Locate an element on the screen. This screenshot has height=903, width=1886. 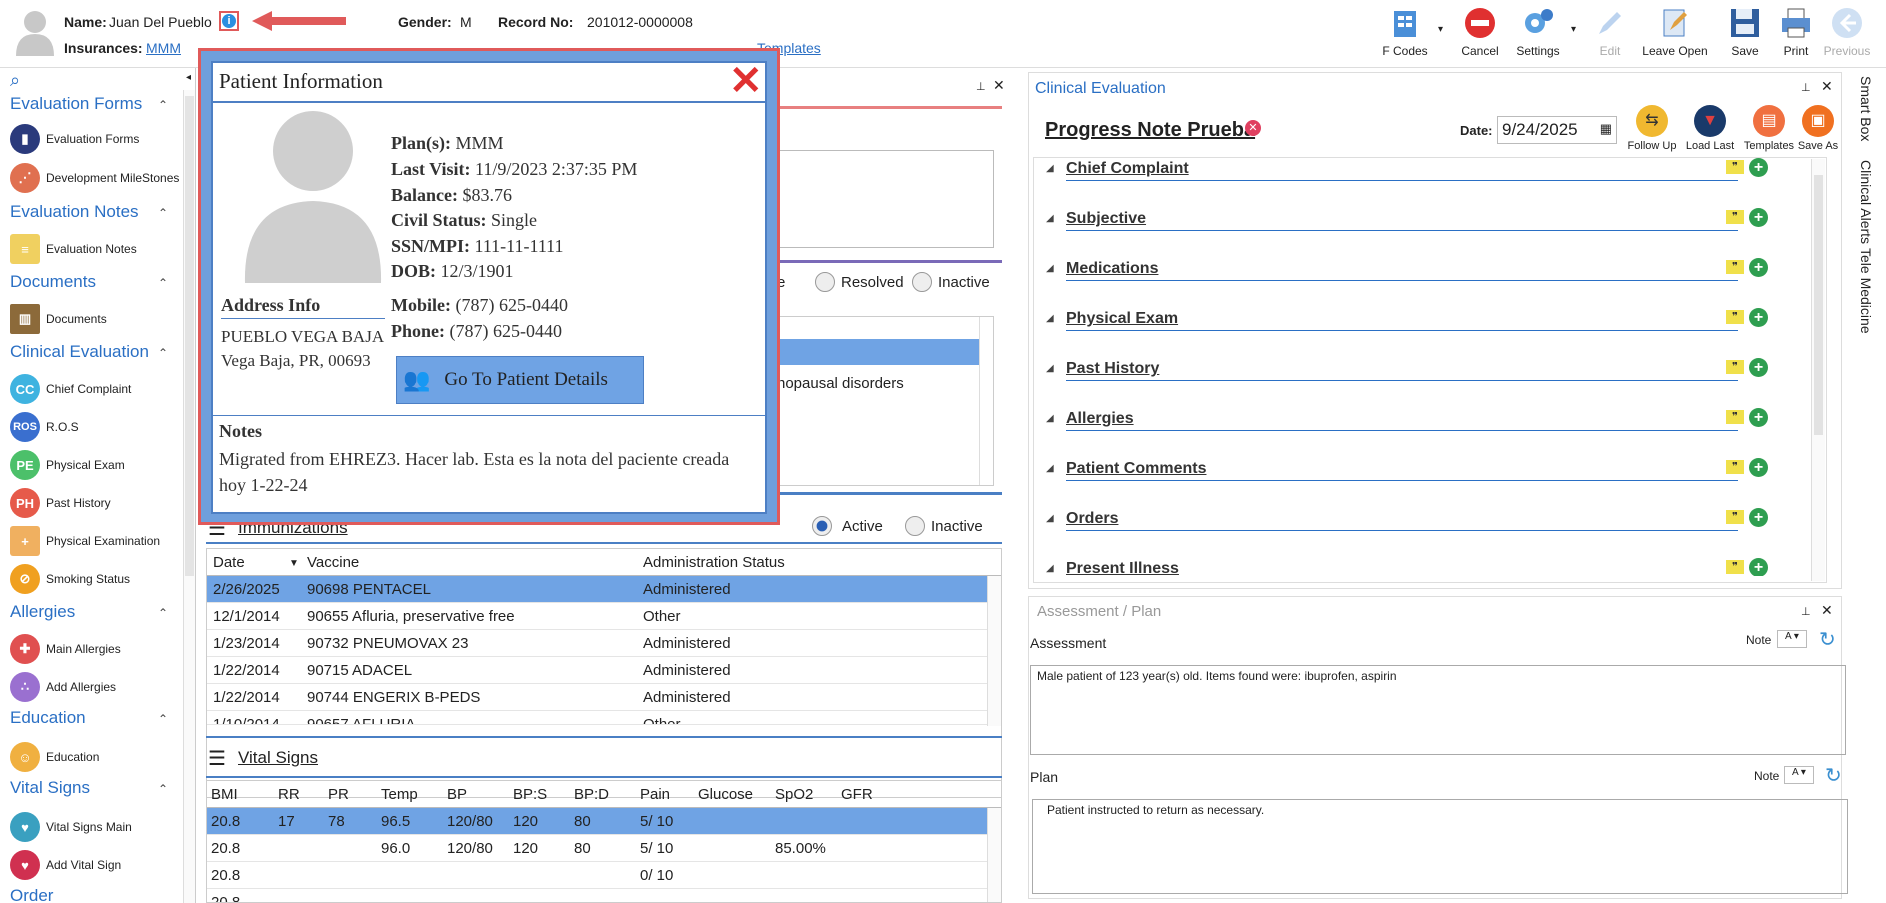
column-temp: Temp is located at coordinates (399, 794).